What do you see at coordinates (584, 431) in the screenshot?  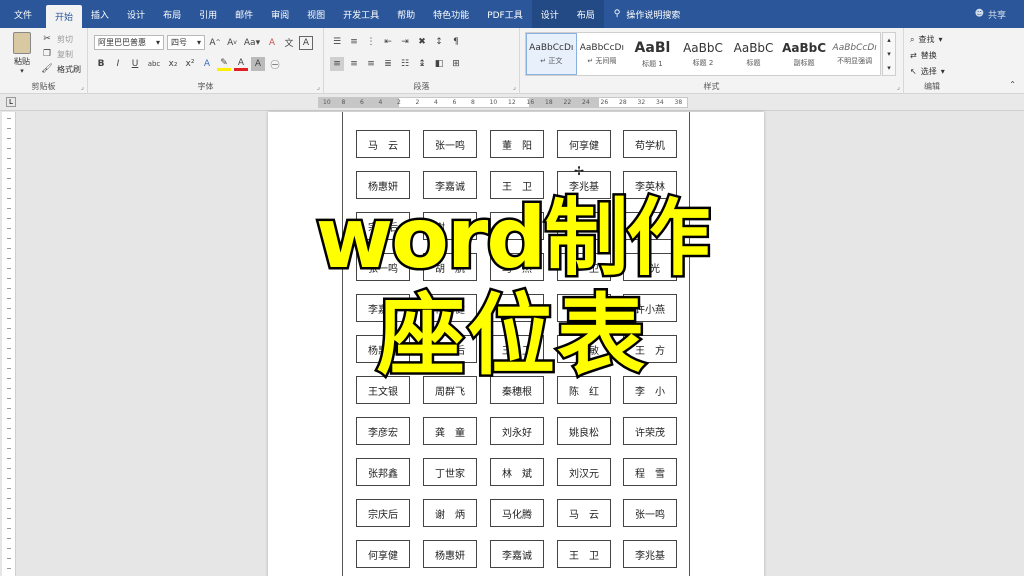 I see `seat-card: 姚良松` at bounding box center [584, 431].